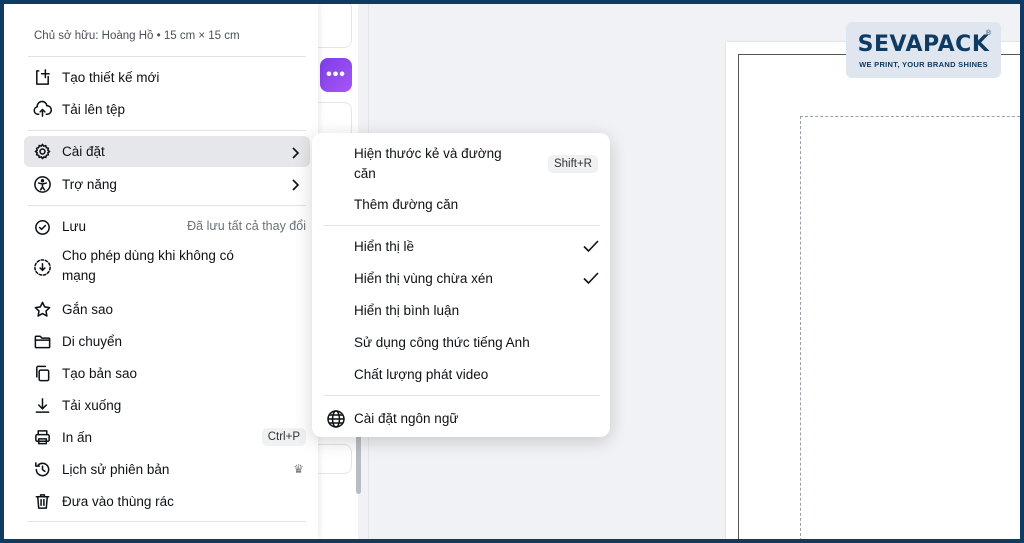  Describe the element at coordinates (477, 205) in the screenshot. I see `submenu-item-add-guide: Thêm đường căn` at that location.